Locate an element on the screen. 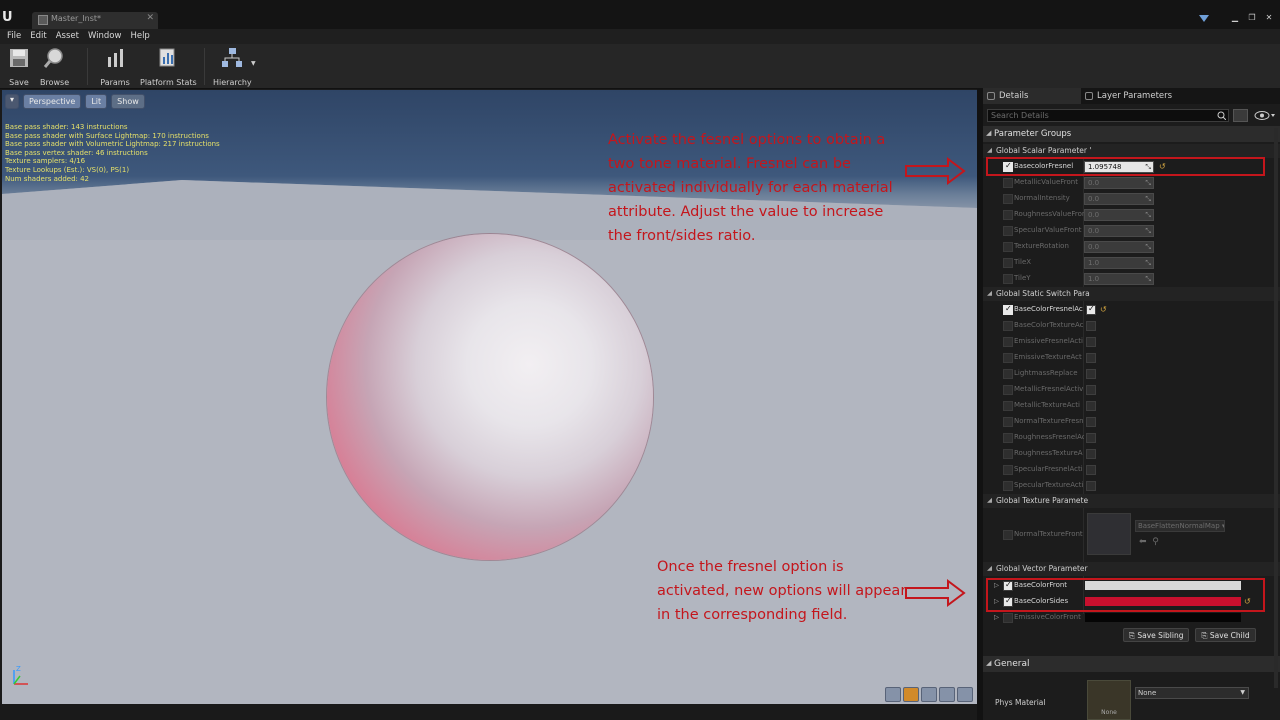 The width and height of the screenshot is (1280, 720). eye-icon is located at coordinates (1265, 115).